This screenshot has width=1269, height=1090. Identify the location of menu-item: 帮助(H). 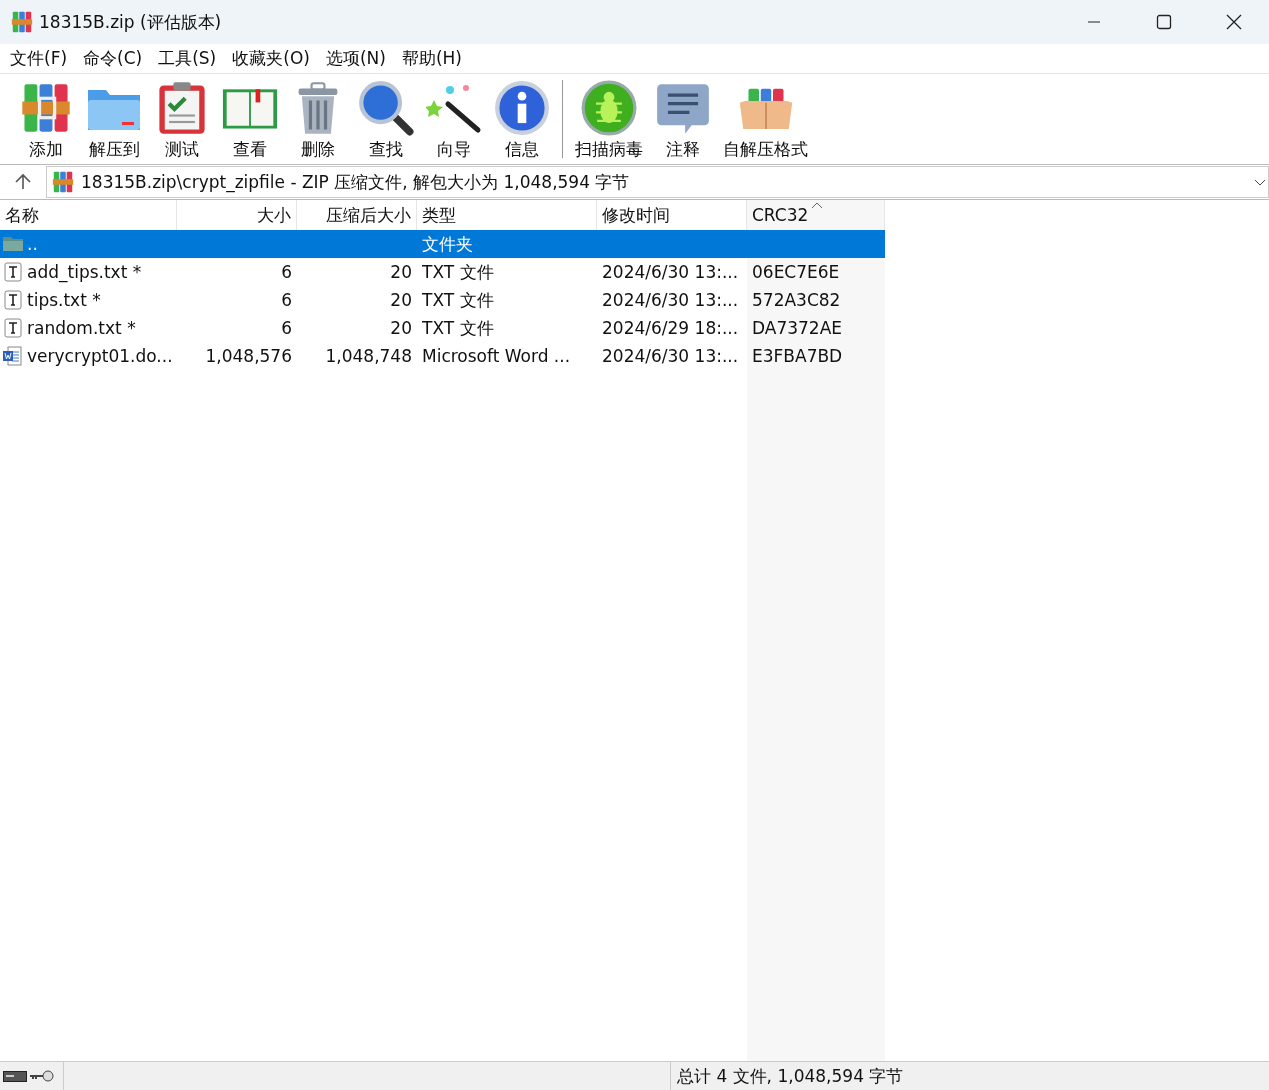
(431, 58).